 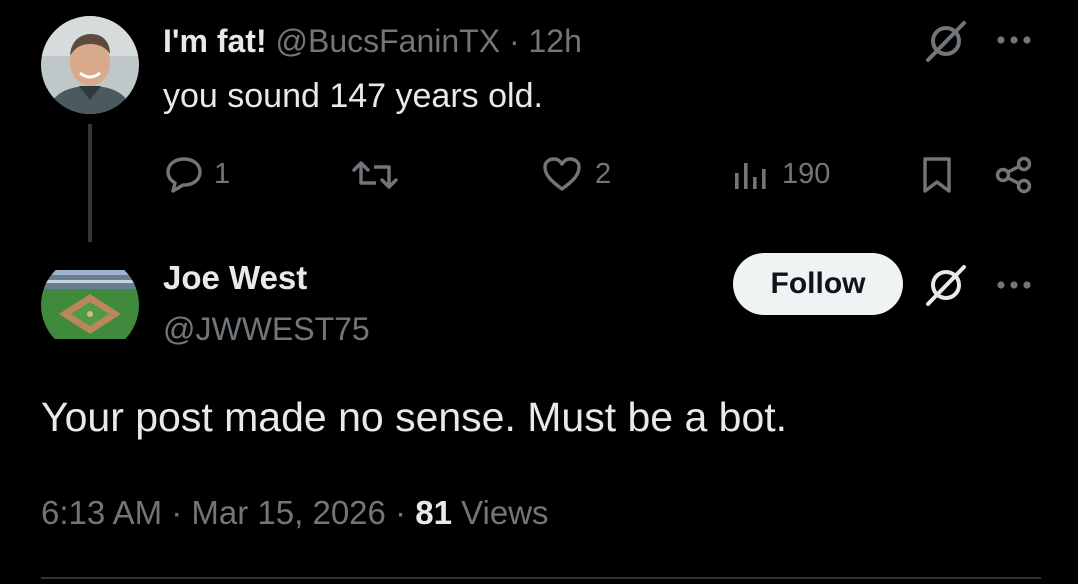 I want to click on person-avatar-icon, so click(x=90, y=65).